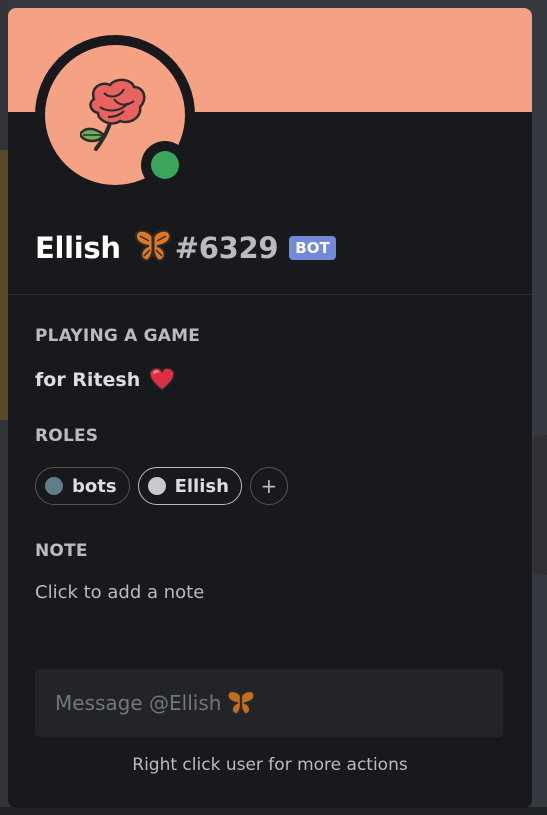 The height and width of the screenshot is (815, 547). Describe the element at coordinates (270, 765) in the screenshot. I see `footer-hint: Right click user for more actions` at that location.